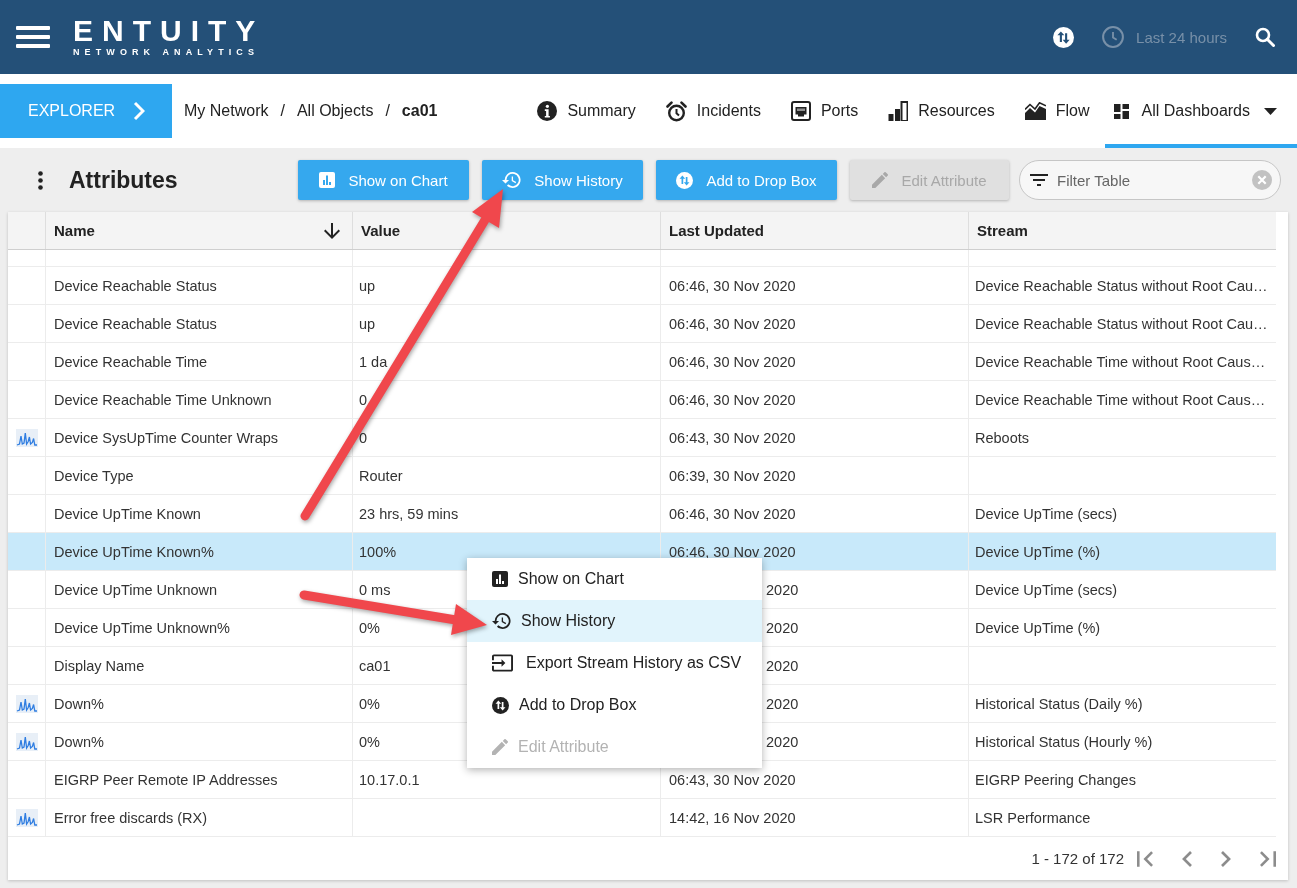  Describe the element at coordinates (1121, 111) in the screenshot. I see `dashboard-icon` at that location.